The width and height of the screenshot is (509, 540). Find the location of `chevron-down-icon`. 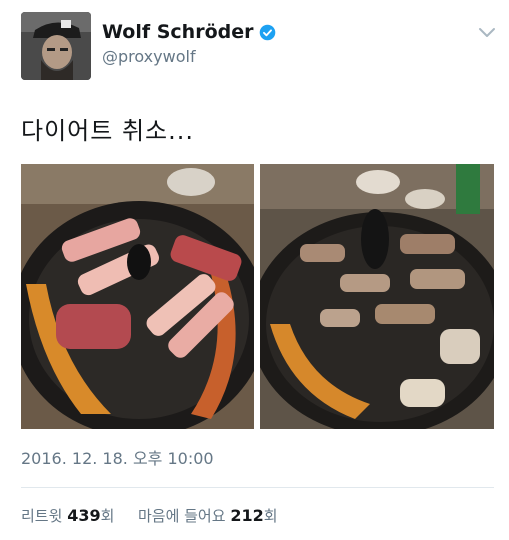

chevron-down-icon is located at coordinates (487, 33).